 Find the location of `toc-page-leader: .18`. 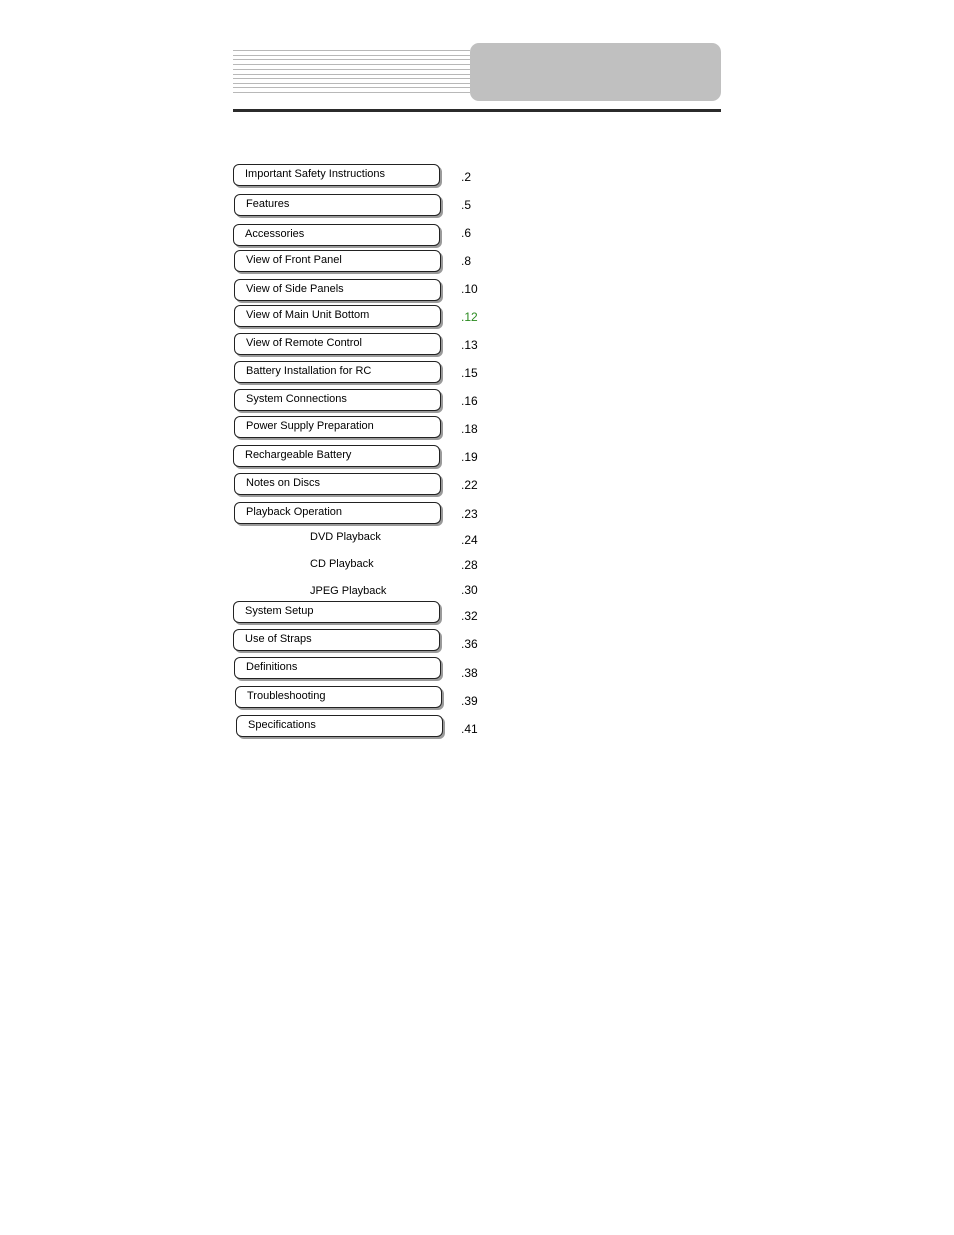

toc-page-leader: .18 is located at coordinates (572, 429).